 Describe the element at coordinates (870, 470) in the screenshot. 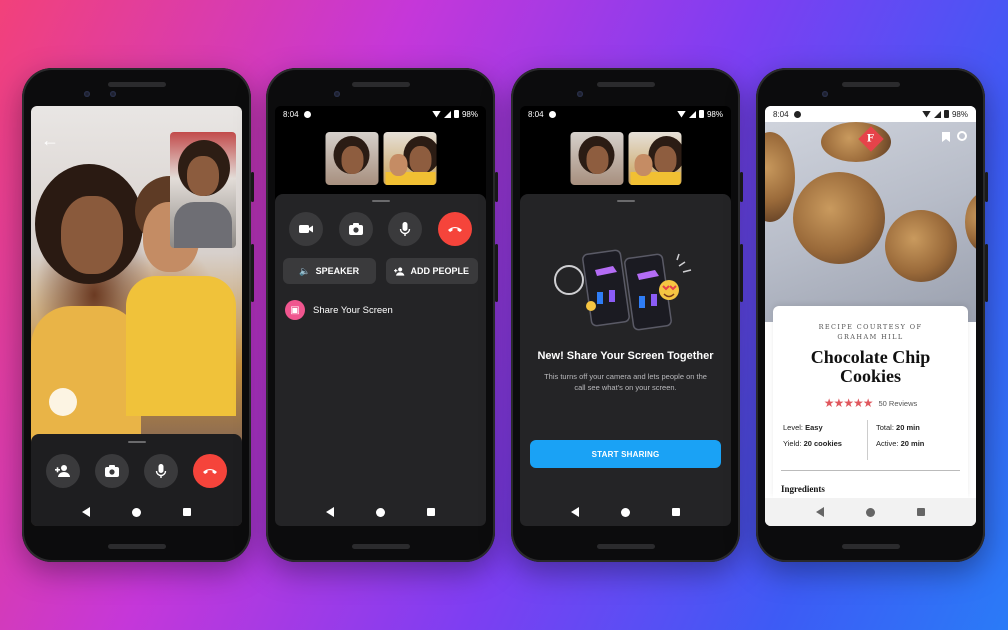

I see `divider` at that location.